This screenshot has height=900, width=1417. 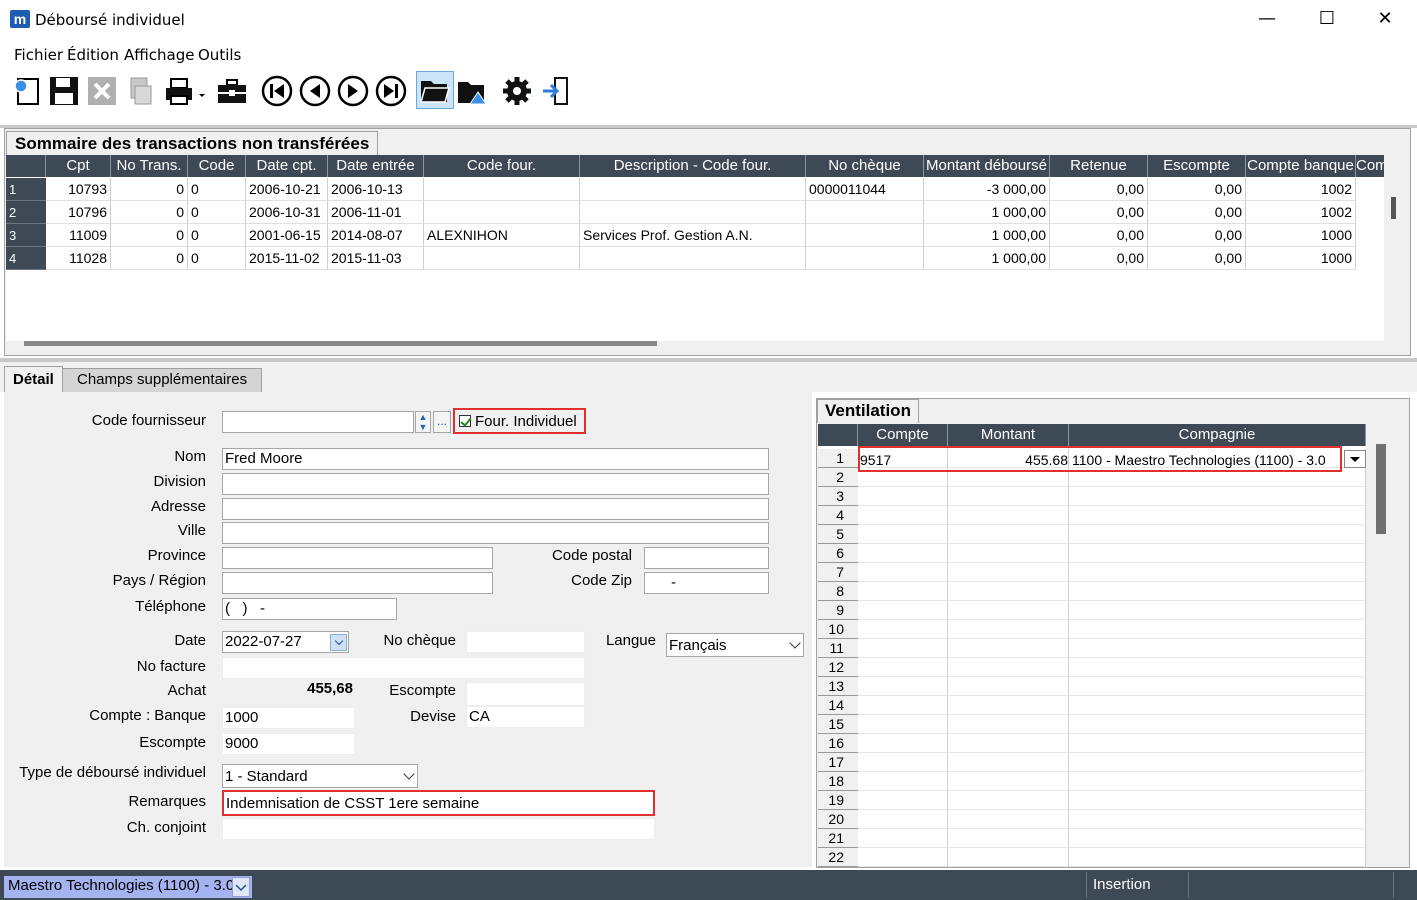 What do you see at coordinates (1217, 435) in the screenshot?
I see `col-header-compagnie: Compagnie` at bounding box center [1217, 435].